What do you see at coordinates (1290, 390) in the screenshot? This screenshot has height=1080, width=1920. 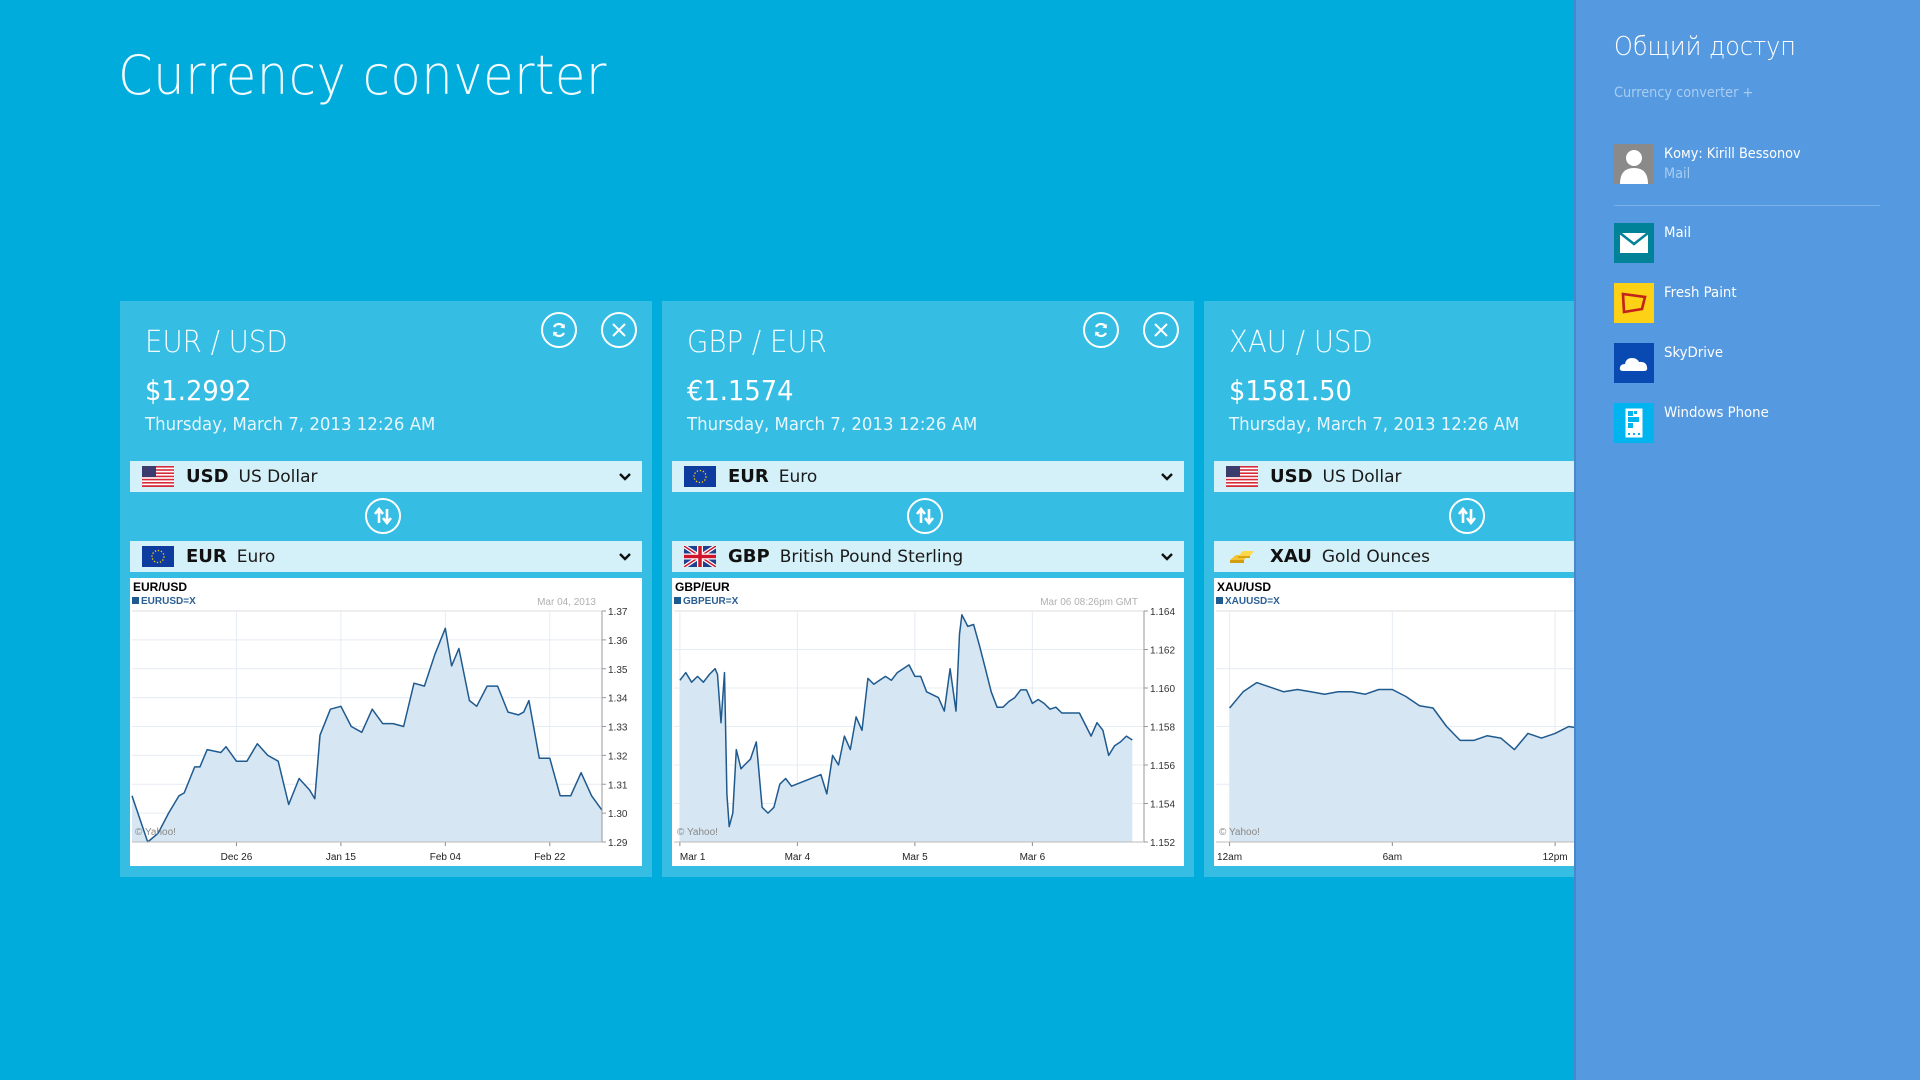 I see `exchange-rate: $1581.50` at bounding box center [1290, 390].